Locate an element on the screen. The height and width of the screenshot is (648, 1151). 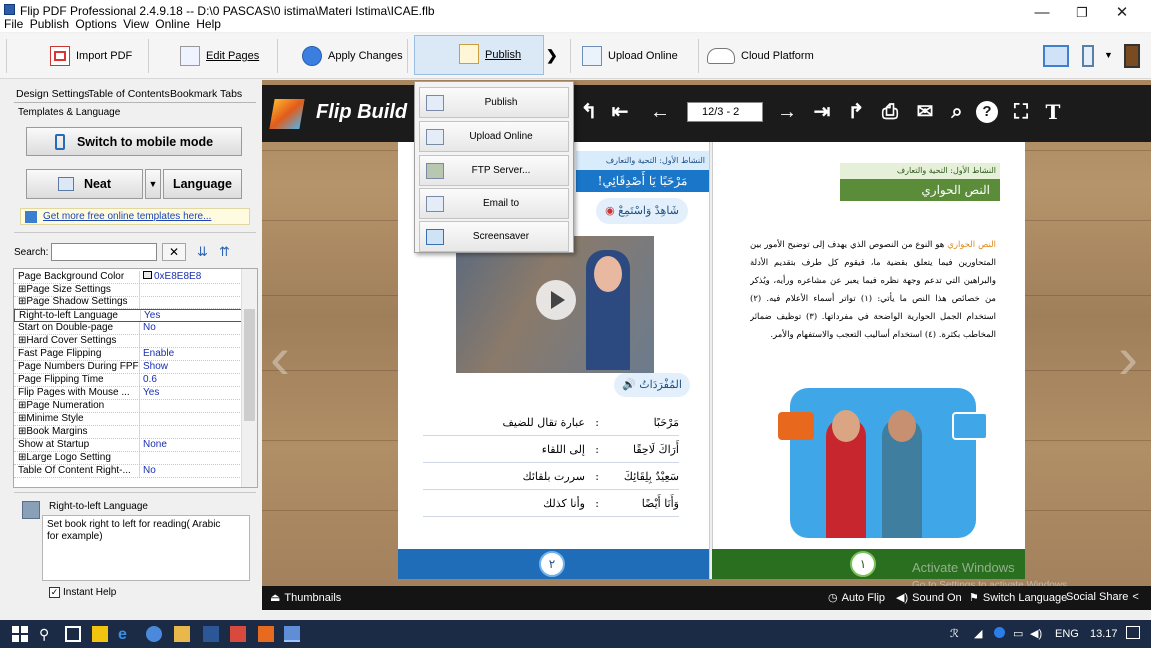
home-back-icon: ↰ is located at coordinates (589, 112).